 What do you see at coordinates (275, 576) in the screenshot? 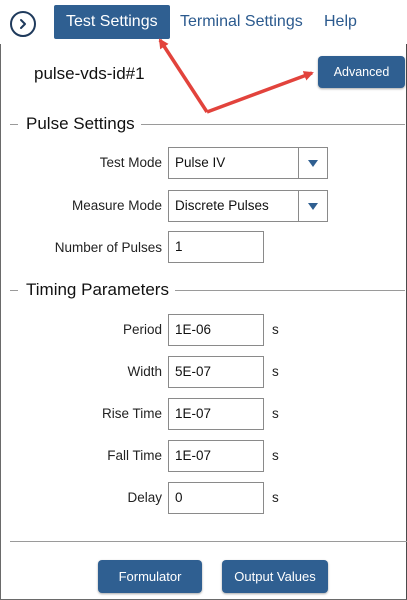
I see `output-values-button: Output Values` at bounding box center [275, 576].